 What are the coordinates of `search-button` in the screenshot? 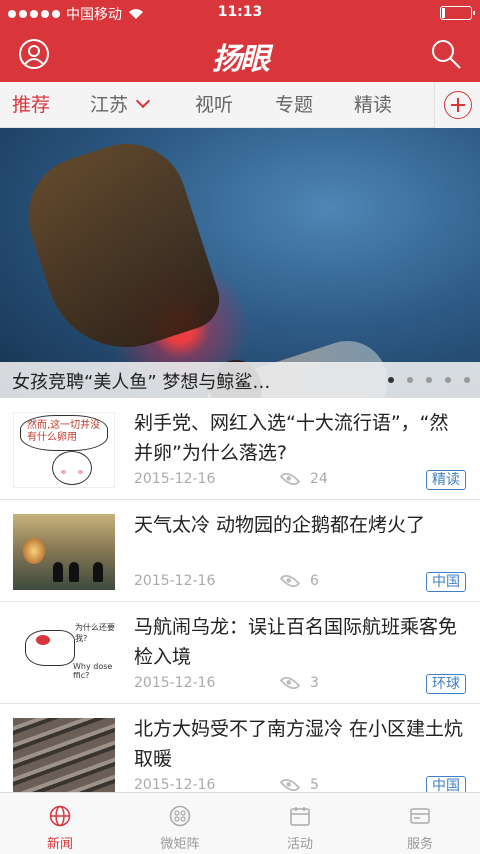 It's located at (446, 54).